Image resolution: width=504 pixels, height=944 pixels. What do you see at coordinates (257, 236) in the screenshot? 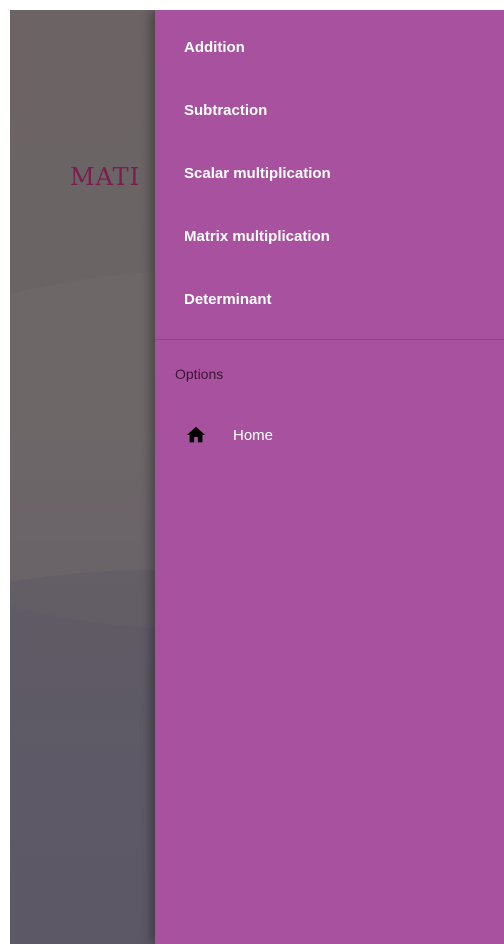
I see `menu-item-matrix-multiplication: Matrix multiplication` at bounding box center [257, 236].